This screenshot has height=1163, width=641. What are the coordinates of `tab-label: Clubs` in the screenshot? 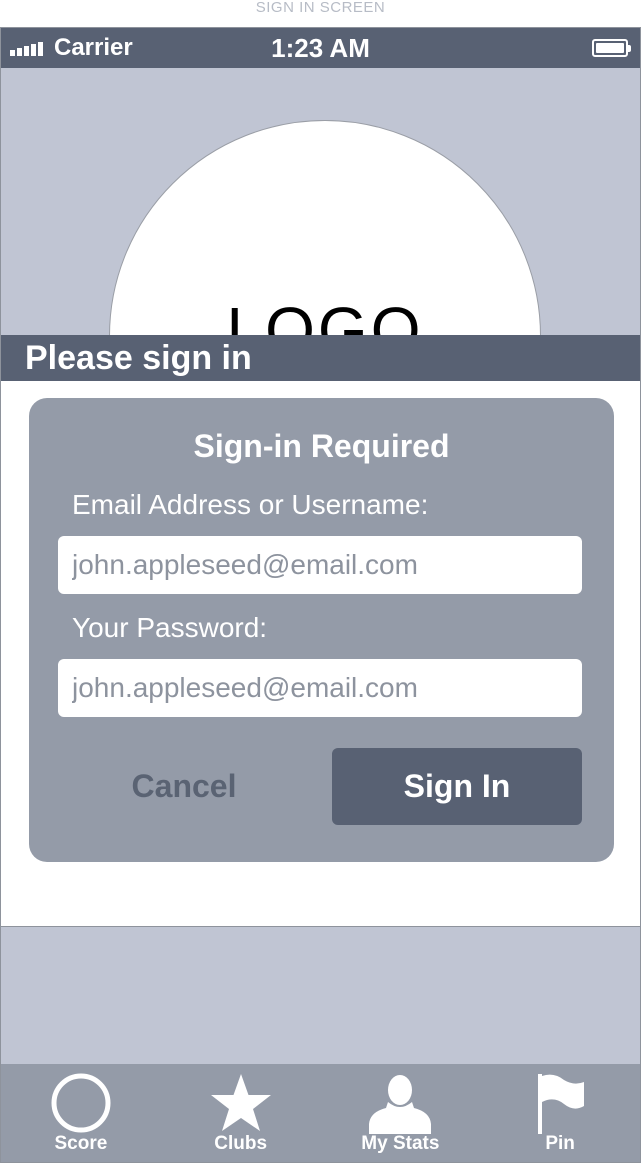 It's located at (241, 1143).